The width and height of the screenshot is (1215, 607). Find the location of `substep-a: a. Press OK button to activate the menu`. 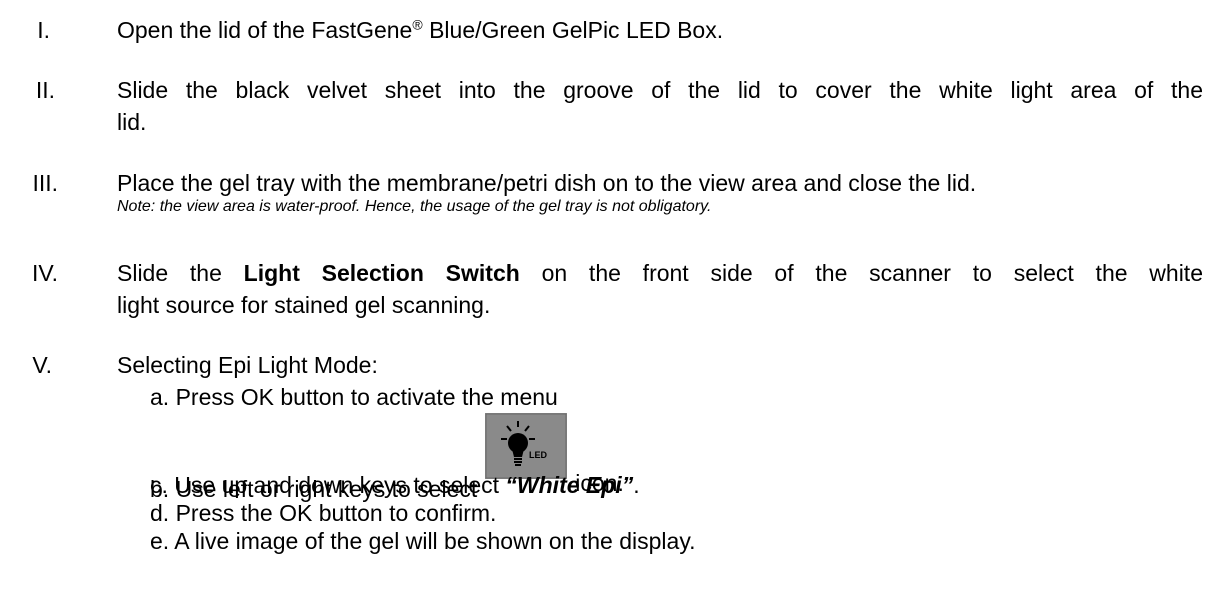

substep-a: a. Press OK button to activate the menu is located at coordinates (354, 397).